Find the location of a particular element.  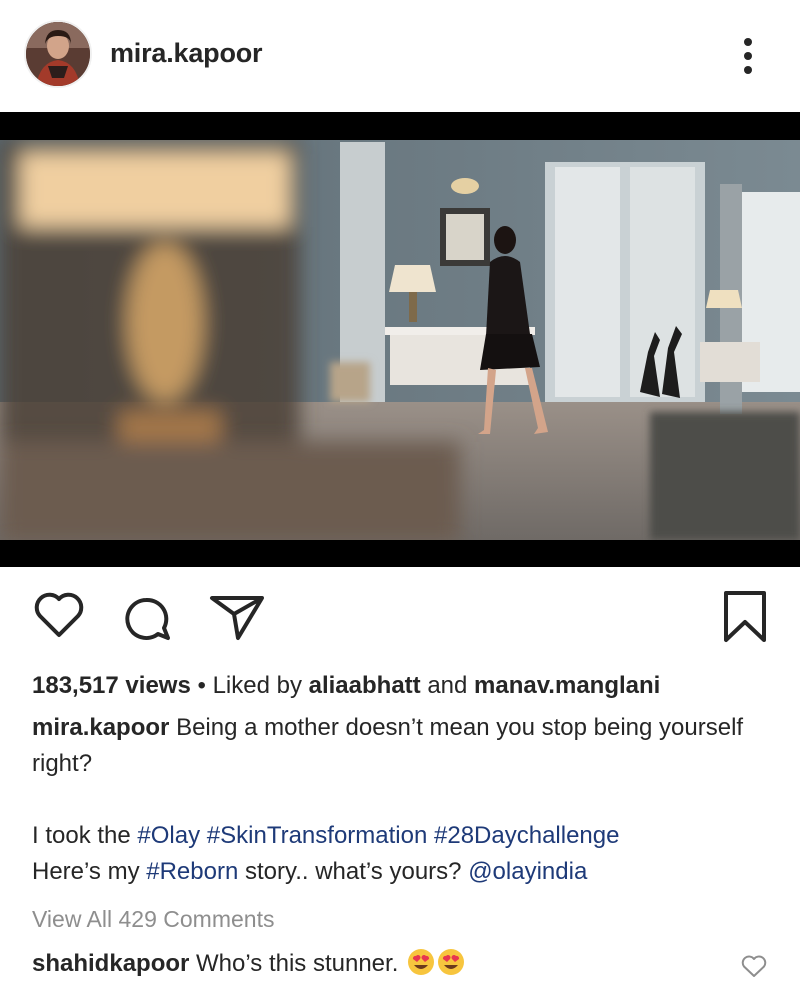

hashtag-skin-transformation: #SkinTransformation is located at coordinates (317, 835).